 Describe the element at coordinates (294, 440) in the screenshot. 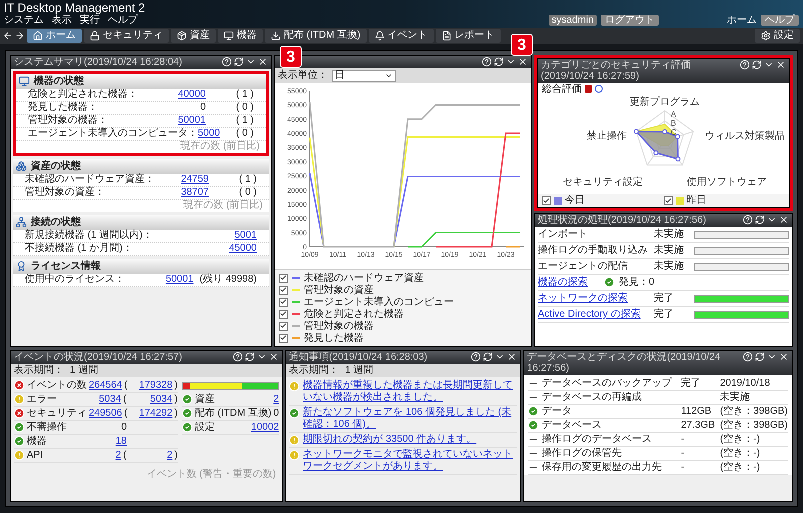

I see `exclamation-circle-icon` at that location.